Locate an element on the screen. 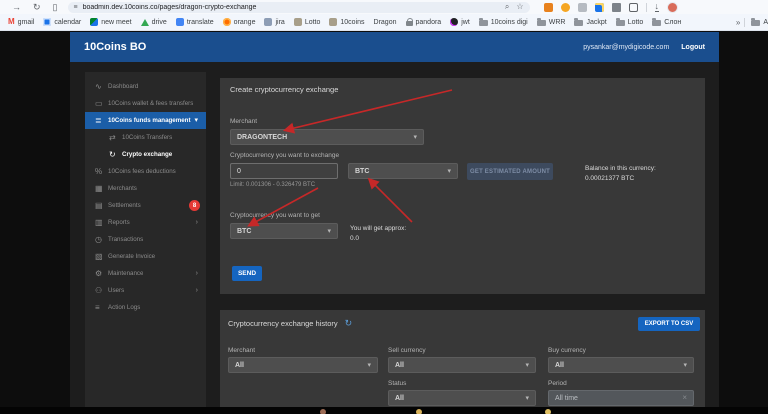 The image size is (768, 414). amount-input is located at coordinates (284, 171).